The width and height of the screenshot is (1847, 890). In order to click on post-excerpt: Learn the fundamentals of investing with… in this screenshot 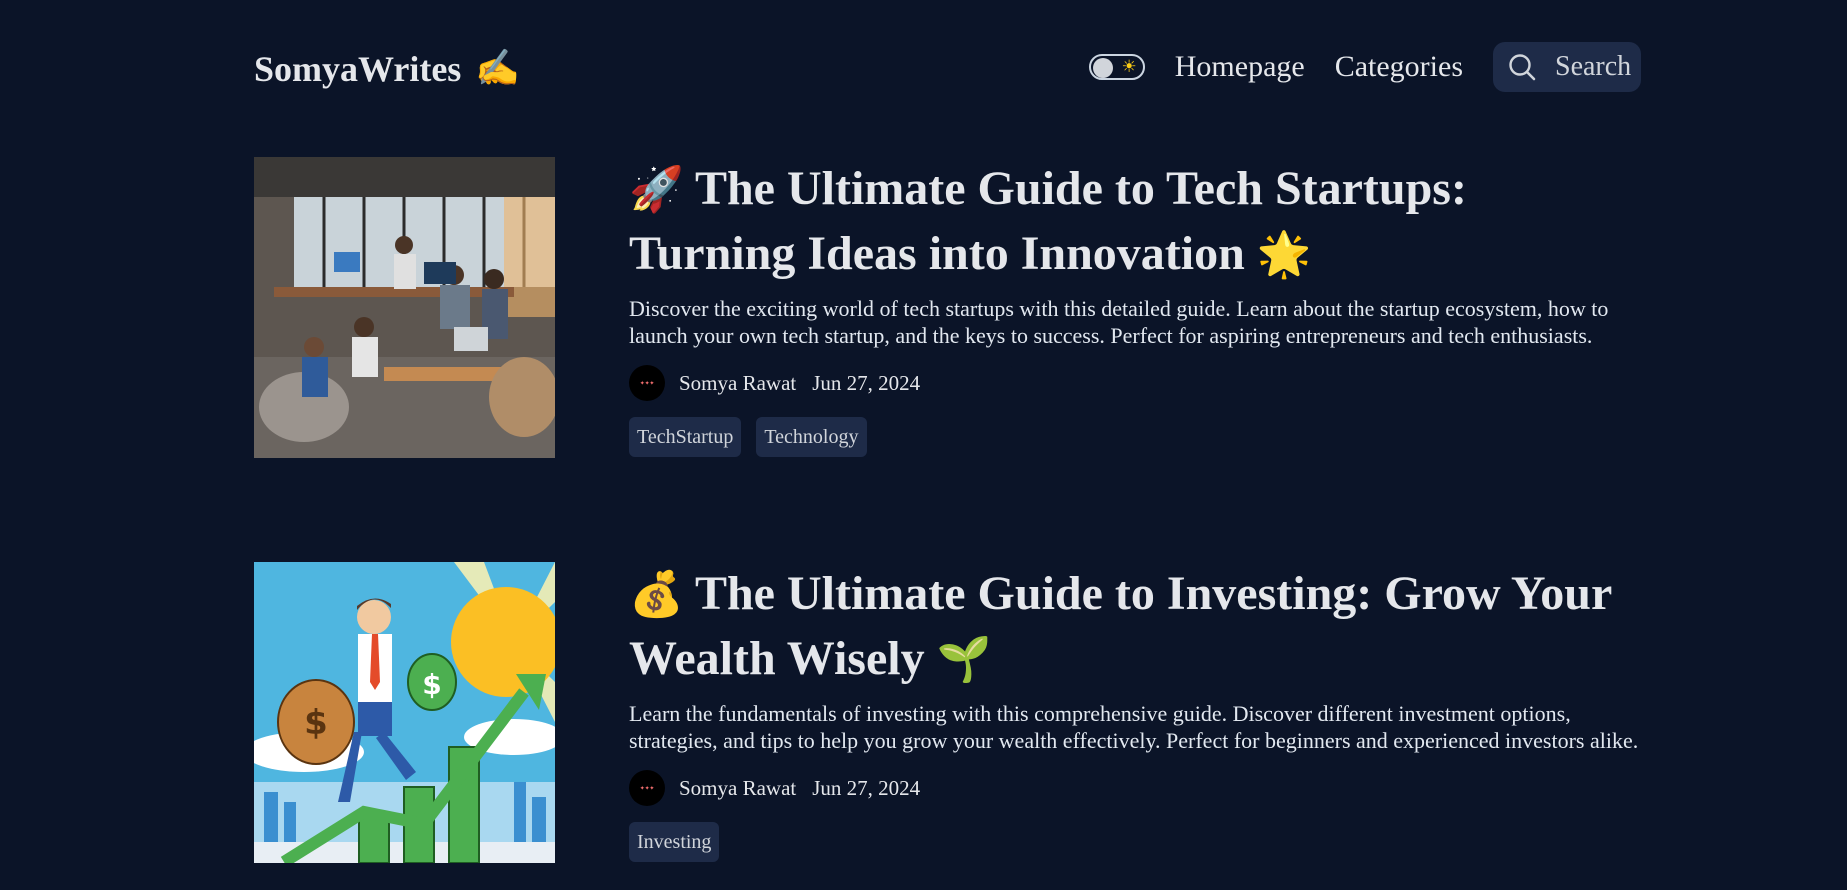, I will do `click(1134, 727)`.